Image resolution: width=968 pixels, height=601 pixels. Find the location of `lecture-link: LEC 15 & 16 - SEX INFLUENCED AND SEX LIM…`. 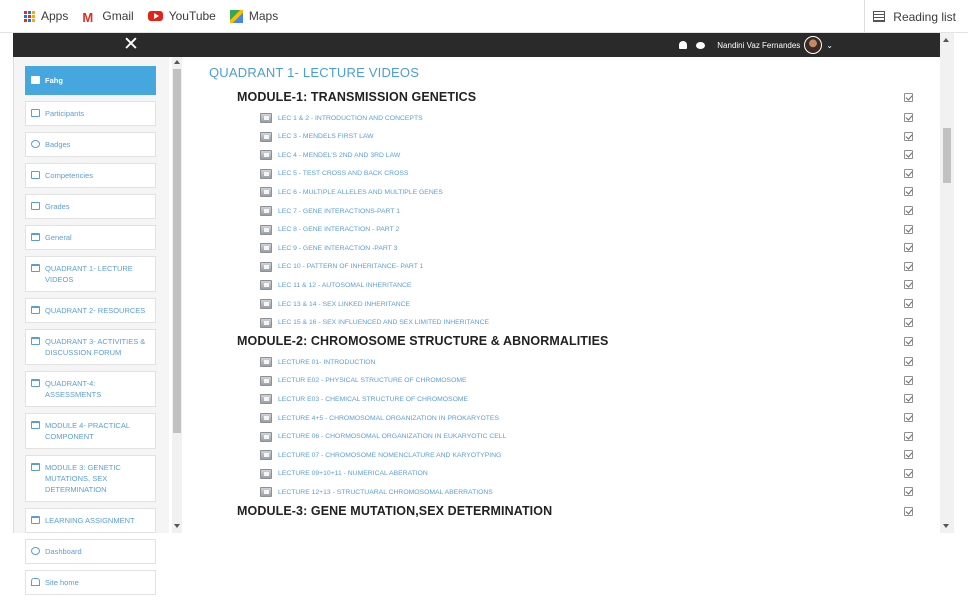

lecture-link: LEC 15 & 16 - SEX INFLUENCED AND SEX LIM… is located at coordinates (374, 323).